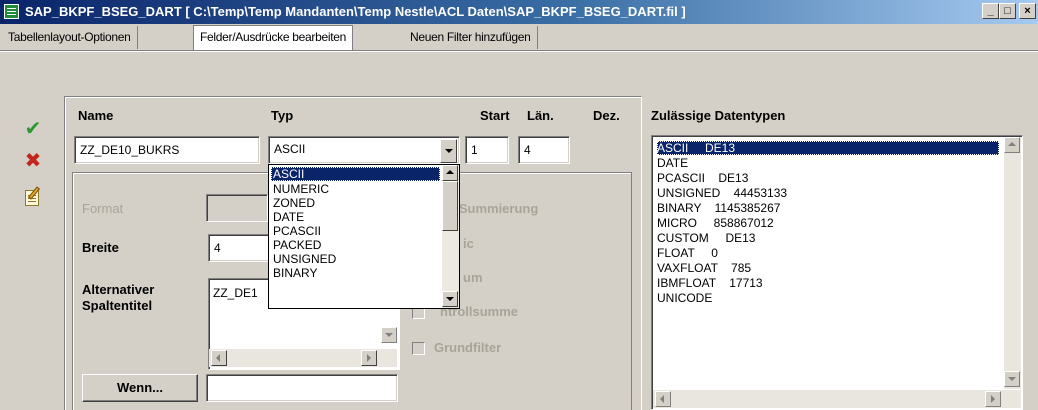  What do you see at coordinates (715, 223) in the screenshot?
I see `allowed-type-item: MICRO 858867012` at bounding box center [715, 223].